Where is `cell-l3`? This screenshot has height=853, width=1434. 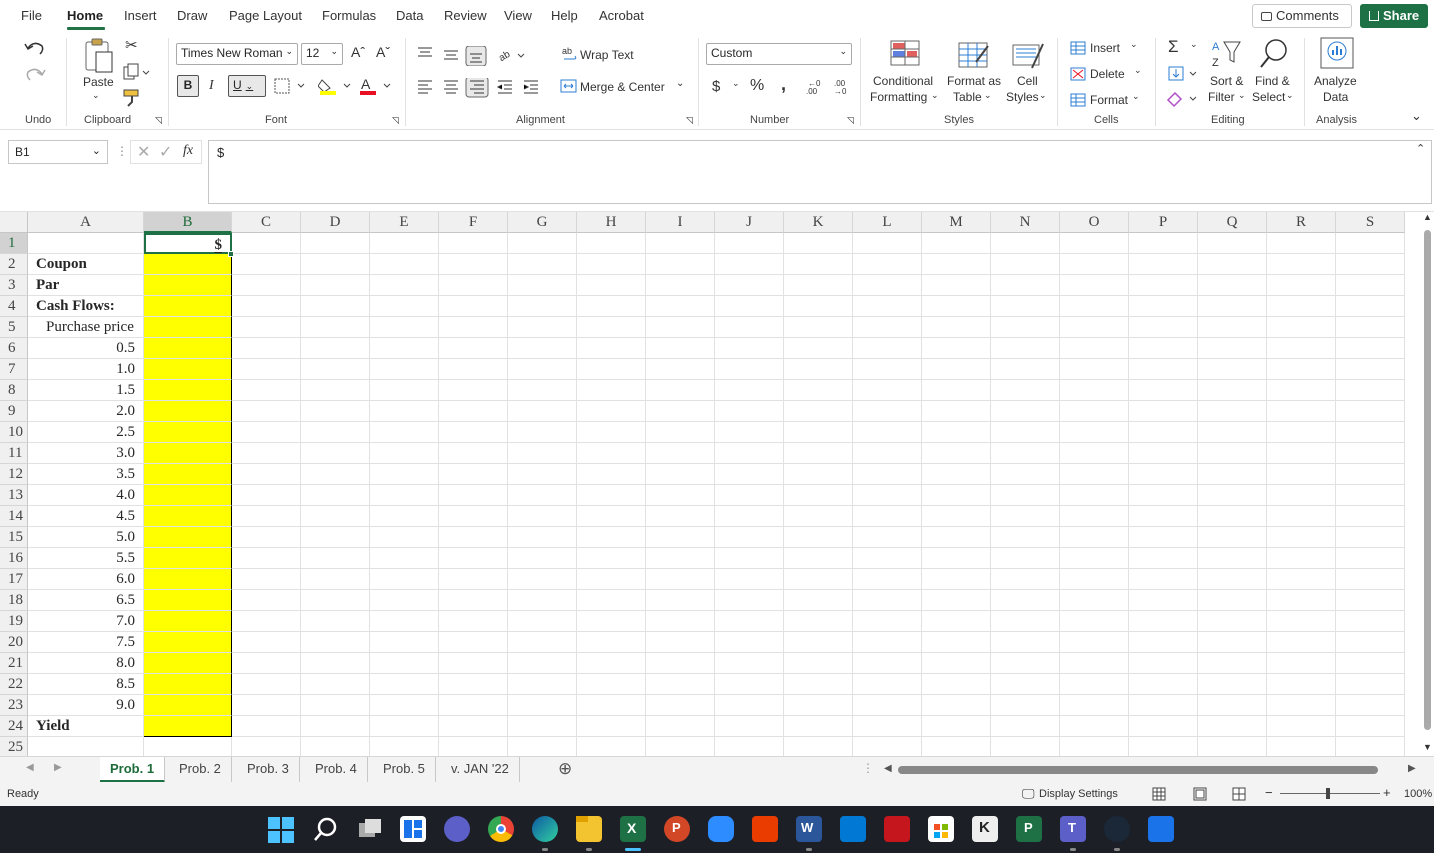 cell-l3 is located at coordinates (887, 285).